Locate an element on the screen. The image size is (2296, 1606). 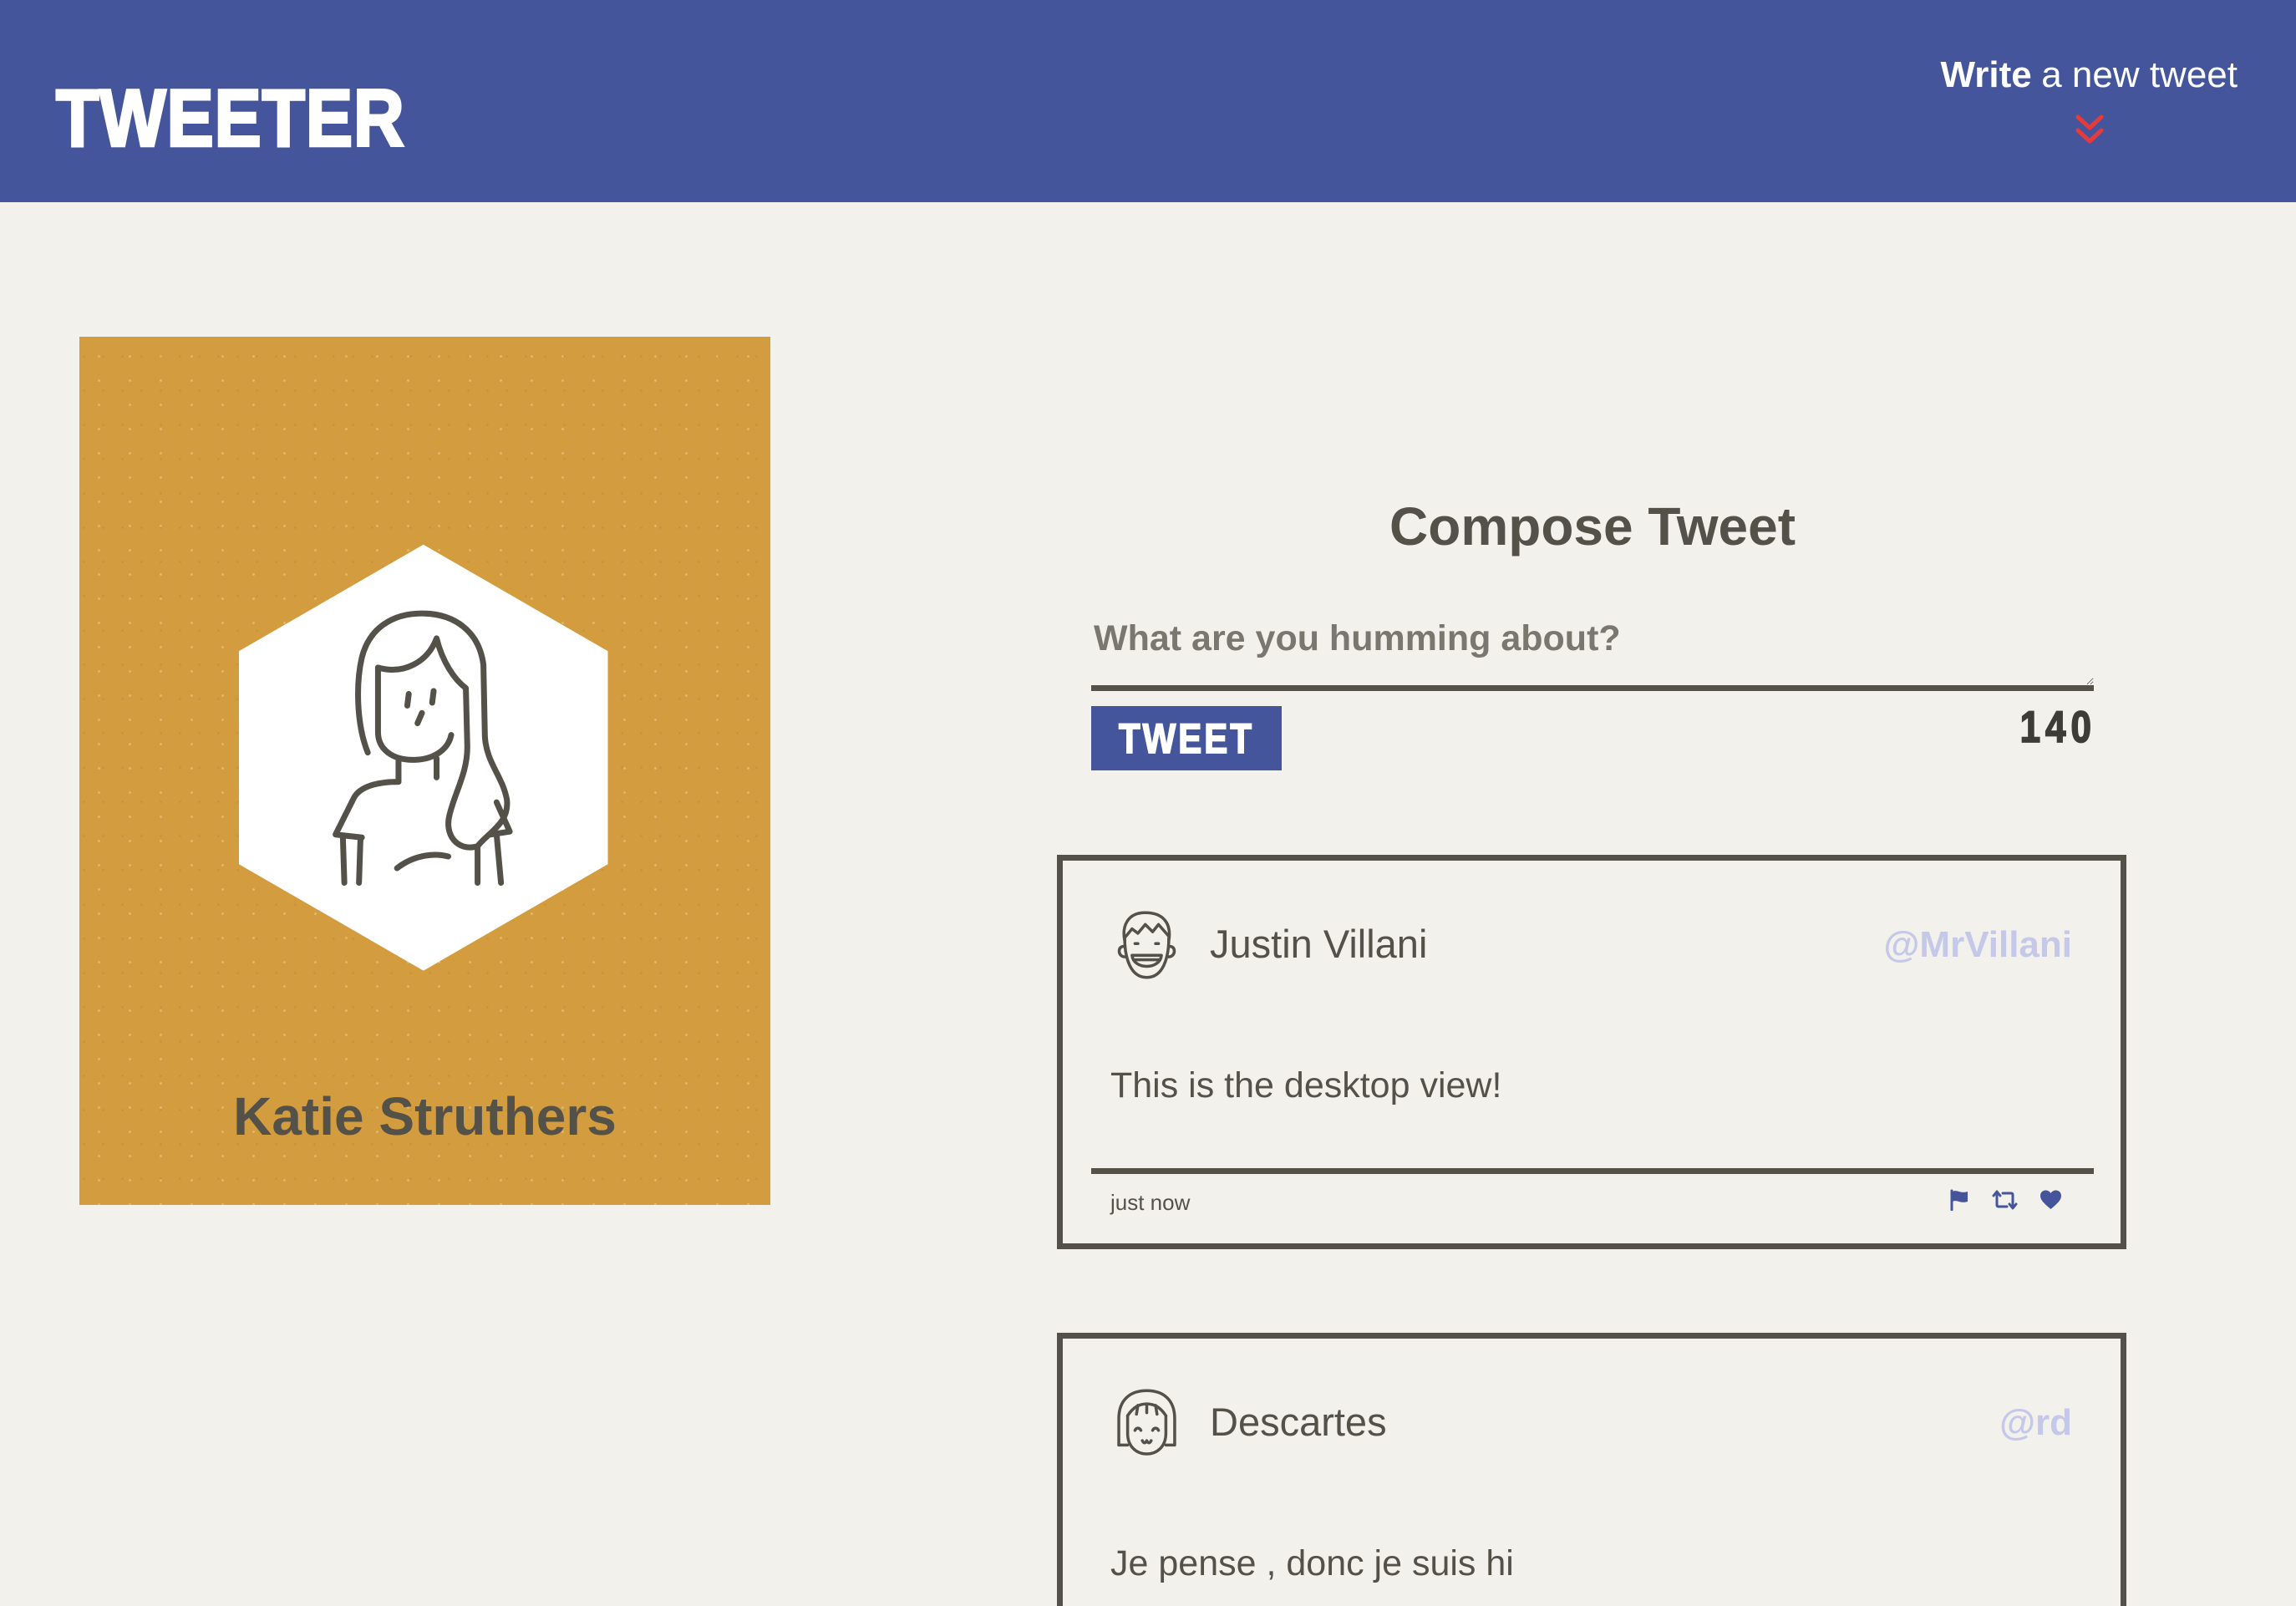
tweet-author-handle: @MrVillani is located at coordinates (1977, 944).